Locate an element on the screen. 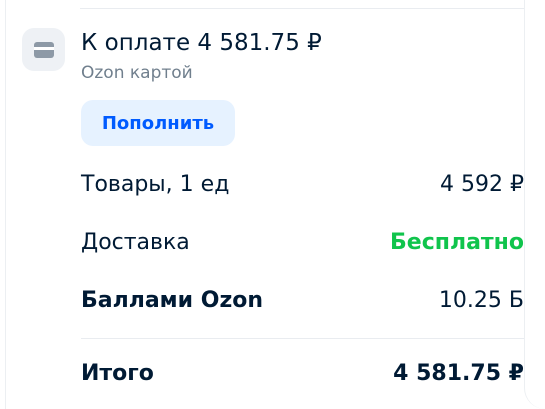 Image resolution: width=545 pixels, height=409 pixels. summary-row-delivery: Доставка Бесплатно is located at coordinates (302, 242).